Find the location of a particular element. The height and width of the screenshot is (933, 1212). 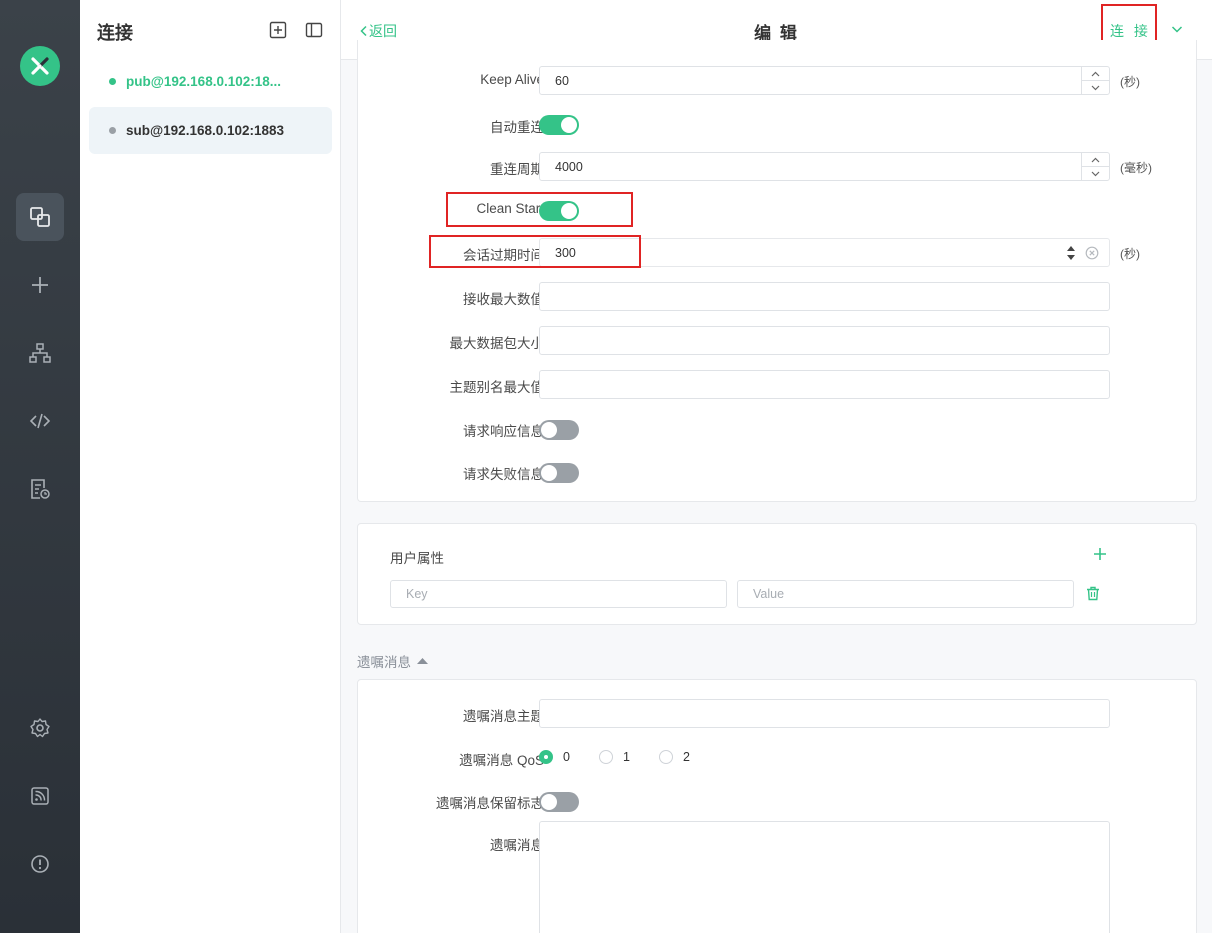

connection-name: sub@192.168.0.102:1883 is located at coordinates (205, 130).